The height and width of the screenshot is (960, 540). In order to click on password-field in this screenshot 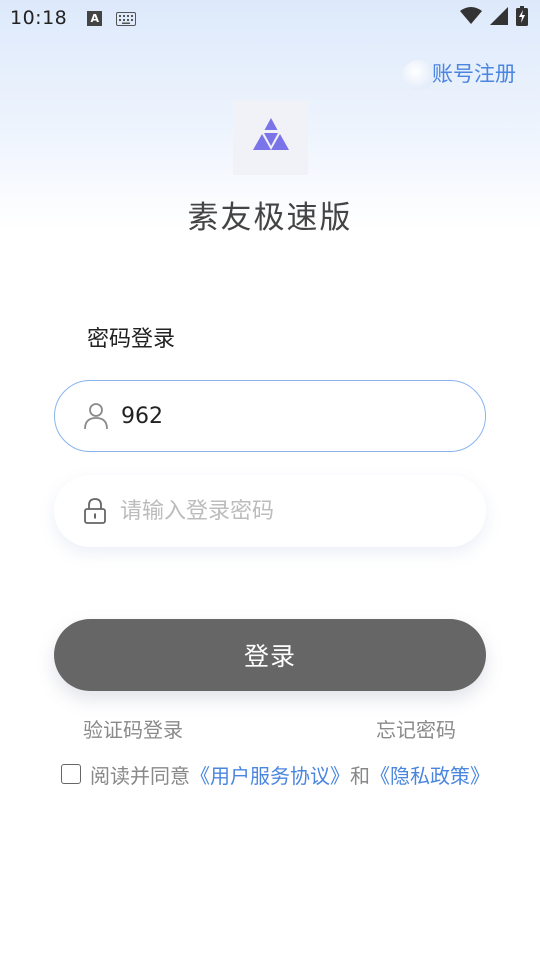, I will do `click(270, 511)`.